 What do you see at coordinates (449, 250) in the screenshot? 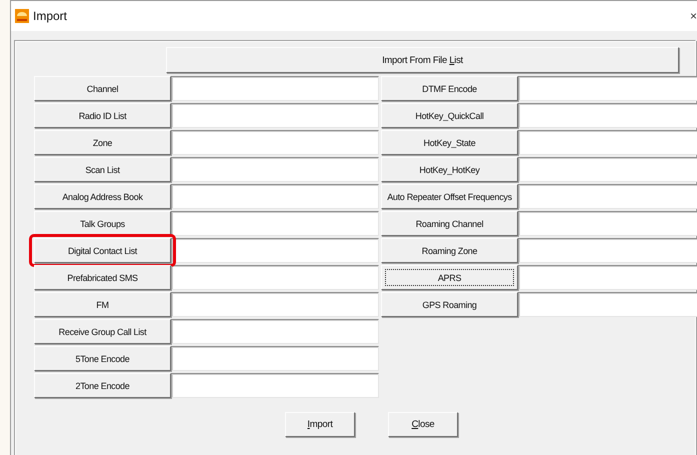
I see `import-item-button: Roaming Zone` at bounding box center [449, 250].